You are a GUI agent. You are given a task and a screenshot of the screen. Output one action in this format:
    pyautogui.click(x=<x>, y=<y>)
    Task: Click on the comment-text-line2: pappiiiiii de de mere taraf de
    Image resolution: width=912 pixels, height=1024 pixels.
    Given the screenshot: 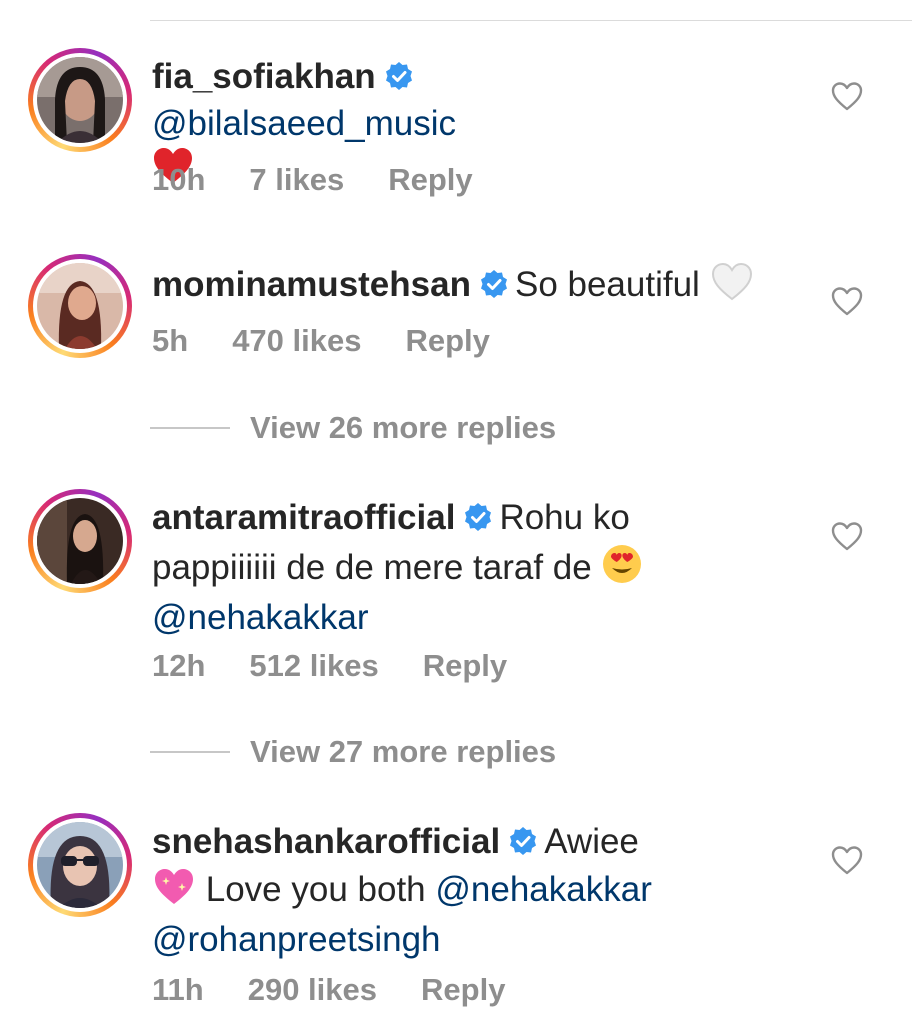 What is the action you would take?
    pyautogui.click(x=372, y=567)
    